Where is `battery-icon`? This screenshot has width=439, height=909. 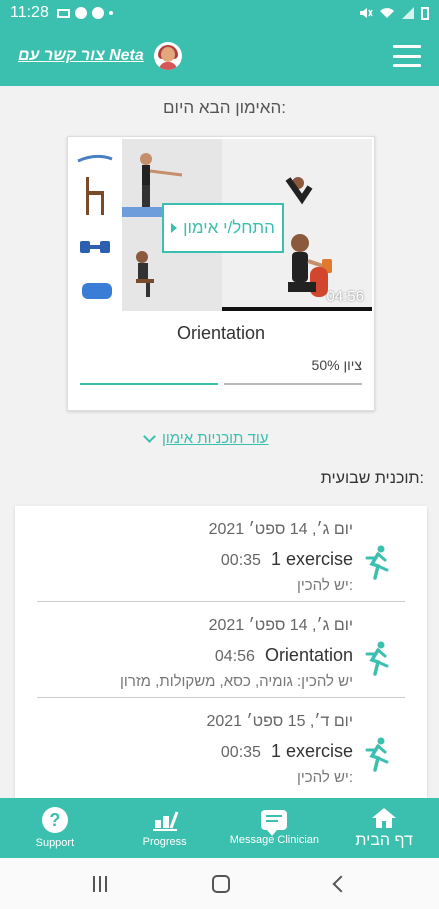 battery-icon is located at coordinates (425, 13).